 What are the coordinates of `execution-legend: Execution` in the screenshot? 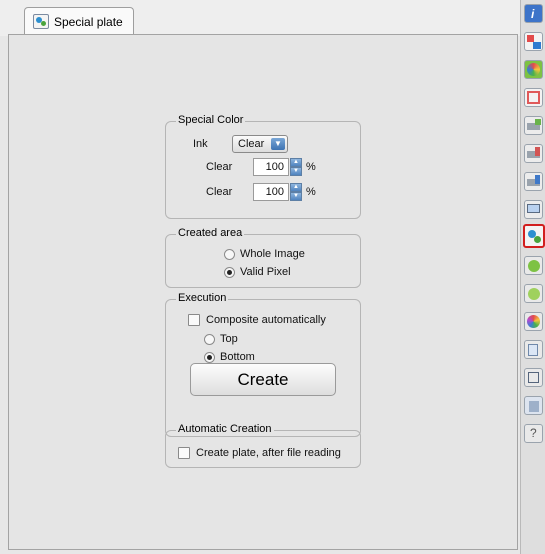 It's located at (202, 298).